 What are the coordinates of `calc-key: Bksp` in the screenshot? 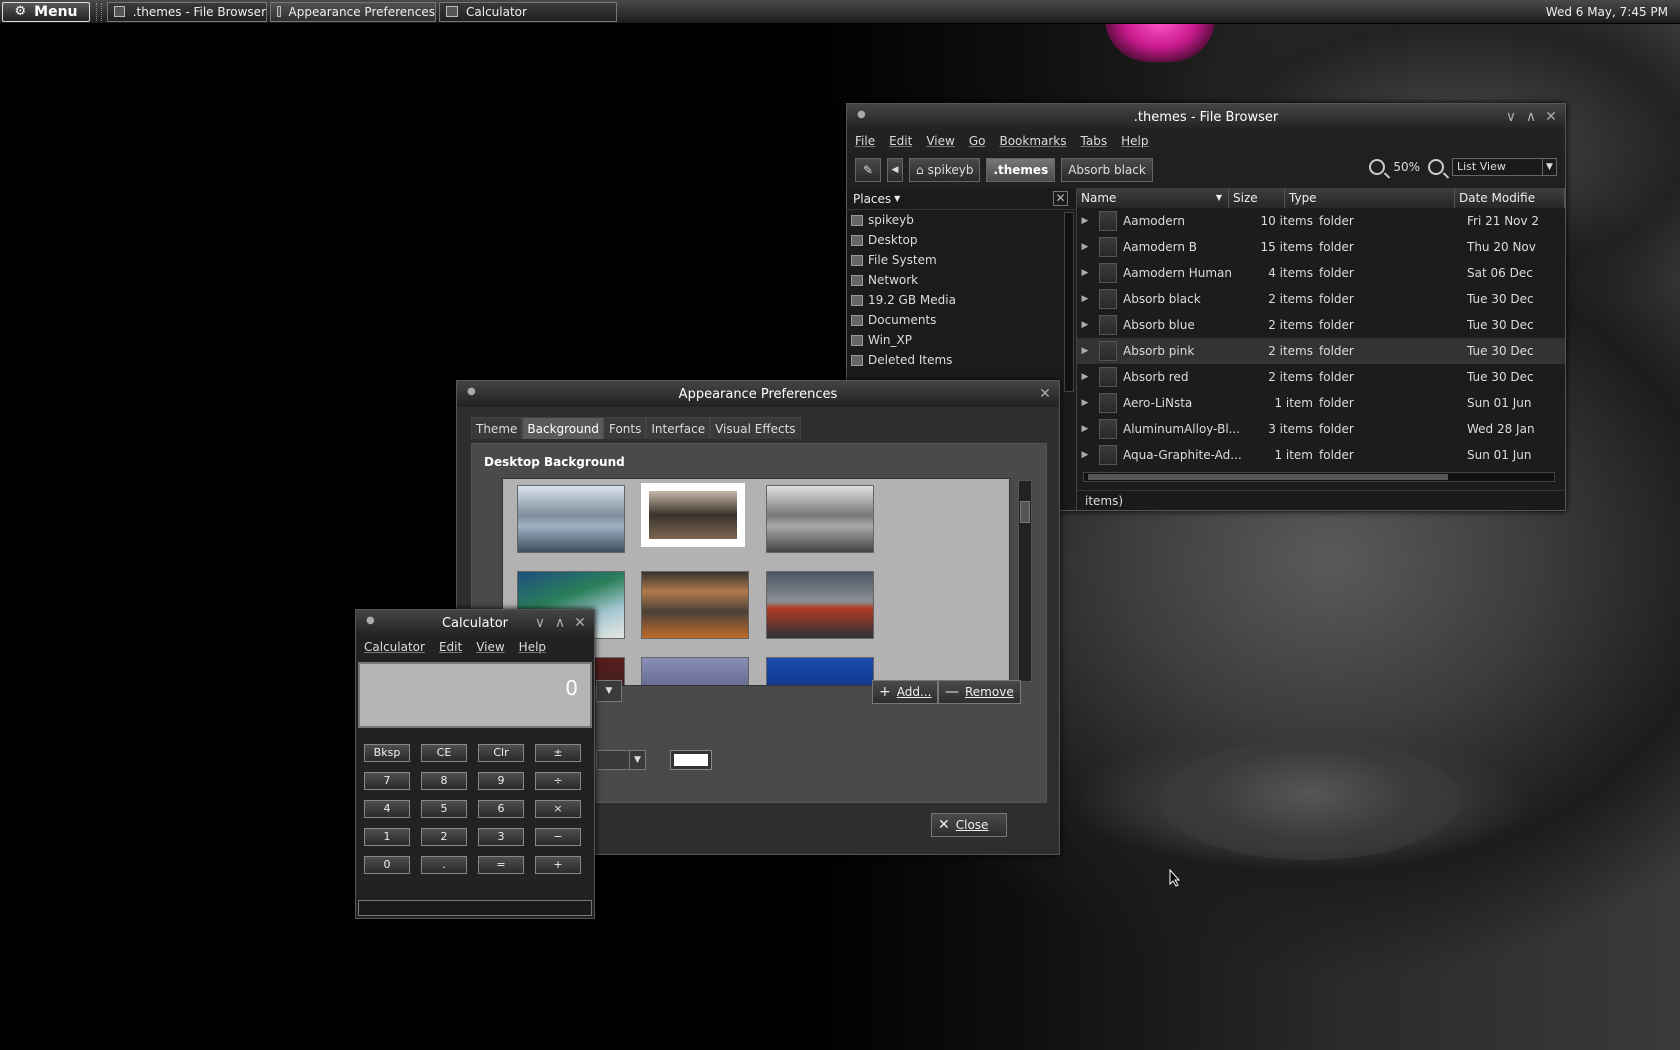 It's located at (387, 753).